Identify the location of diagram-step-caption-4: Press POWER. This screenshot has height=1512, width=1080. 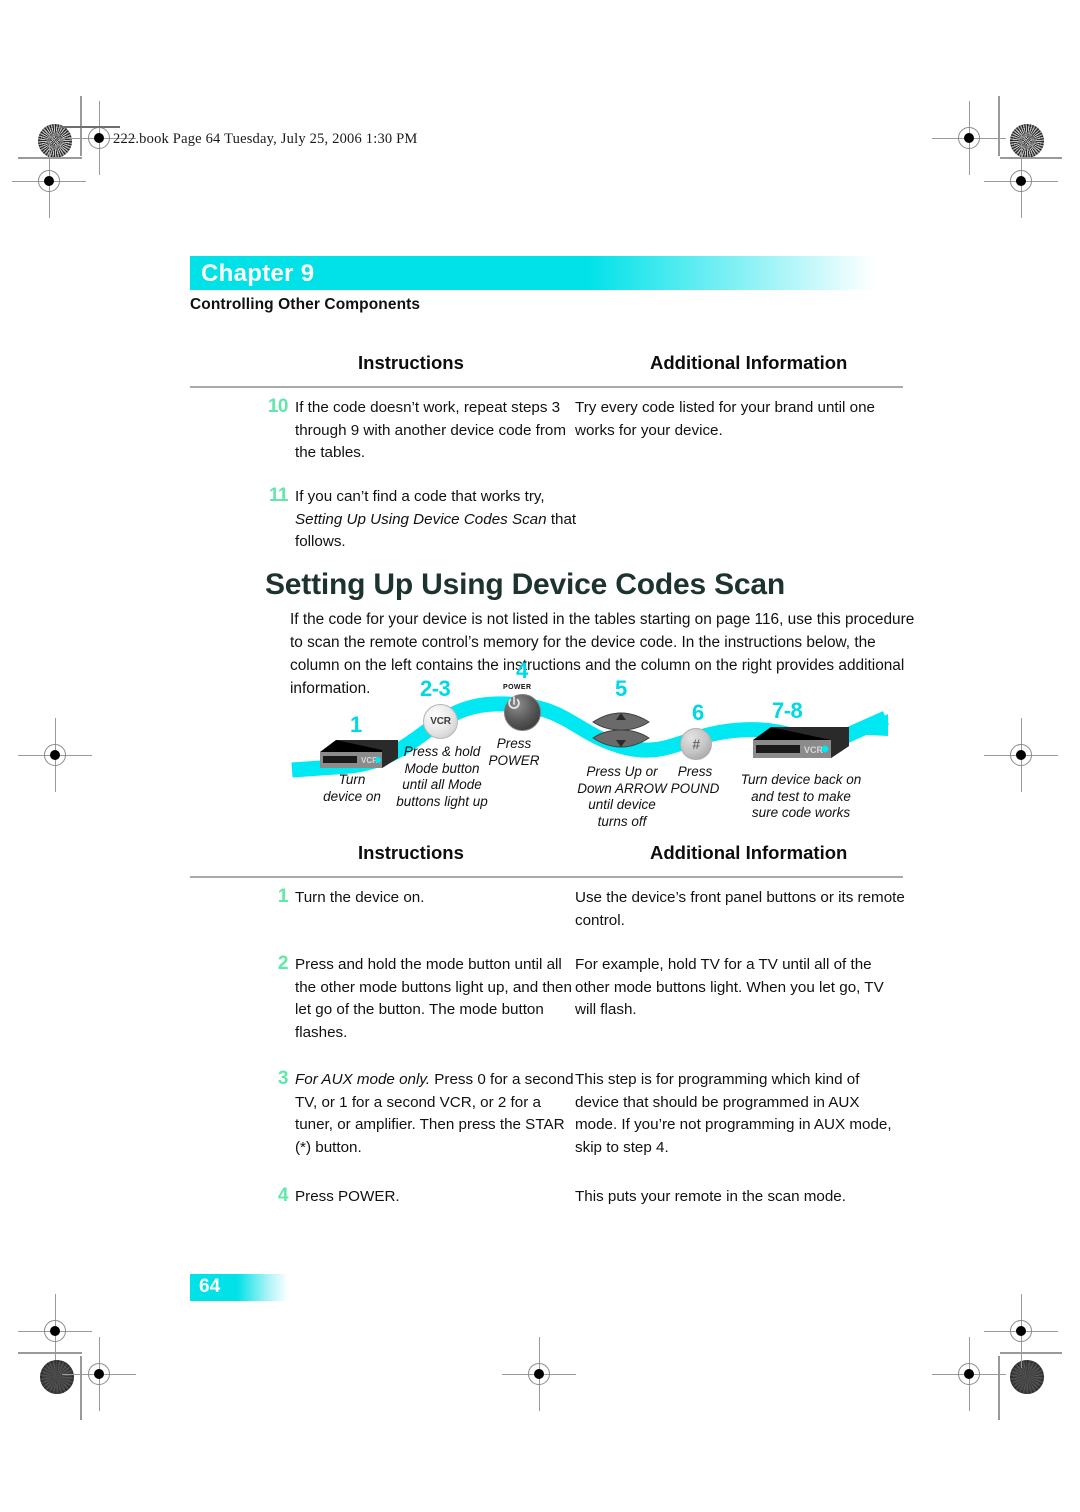
(514, 752).